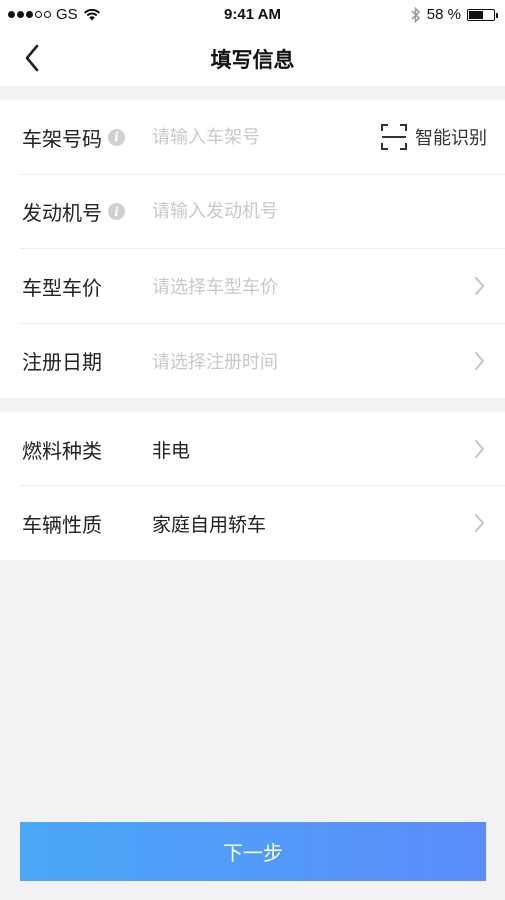 This screenshot has height=900, width=505. I want to click on vehicle-nature-value: 家庭自用轿车, so click(209, 524).